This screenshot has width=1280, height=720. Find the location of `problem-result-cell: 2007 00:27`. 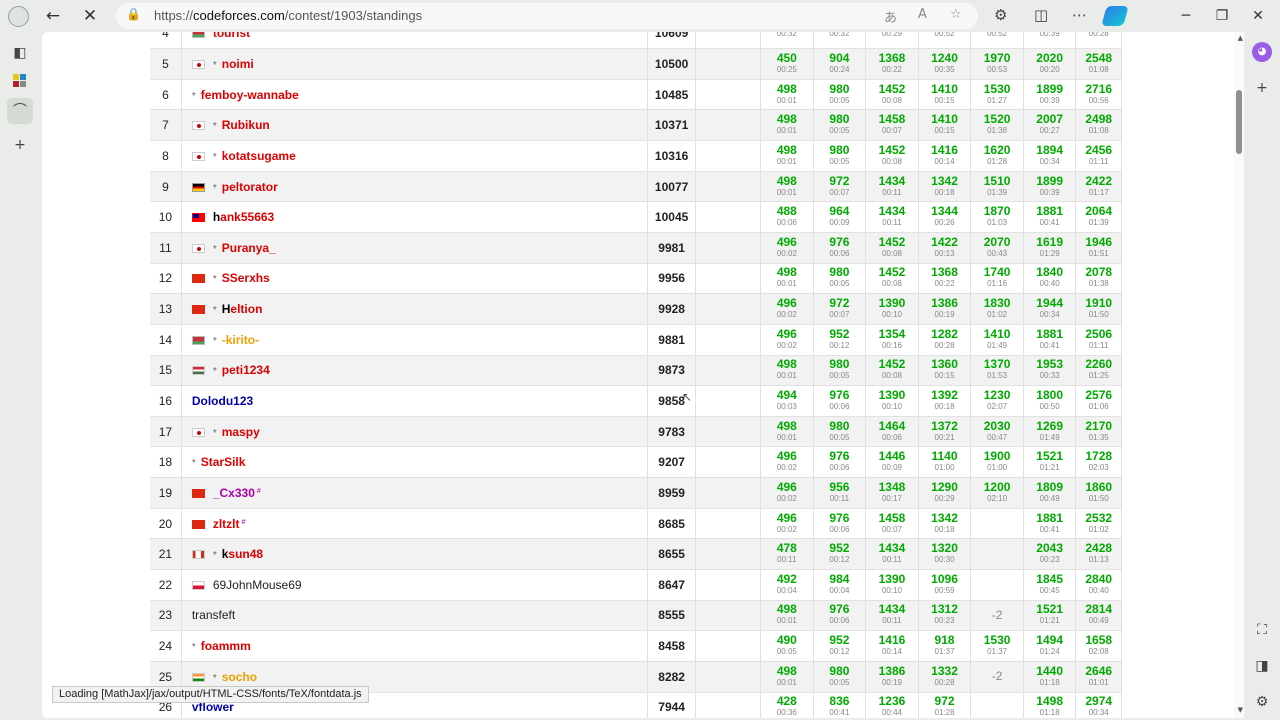

problem-result-cell: 2007 00:27 is located at coordinates (1050, 125).